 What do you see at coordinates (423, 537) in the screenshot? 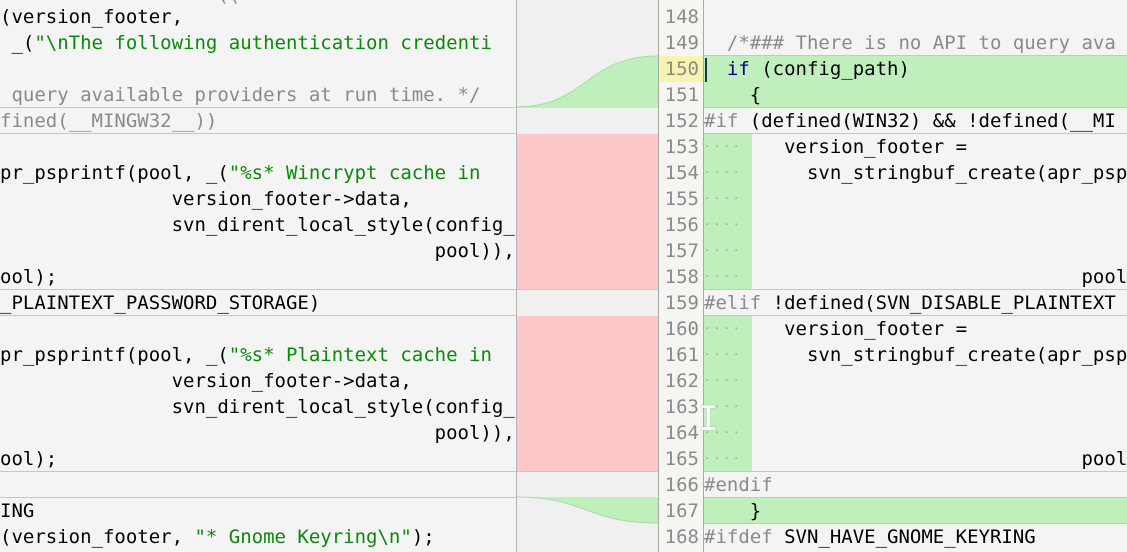
I see `code-fragment: );` at bounding box center [423, 537].